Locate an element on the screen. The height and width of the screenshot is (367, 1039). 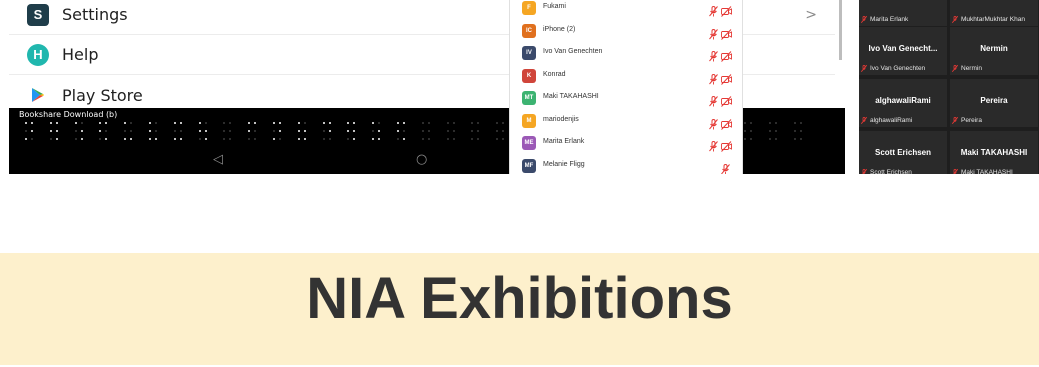
video-tile-label: Pereira is located at coordinates (967, 120).